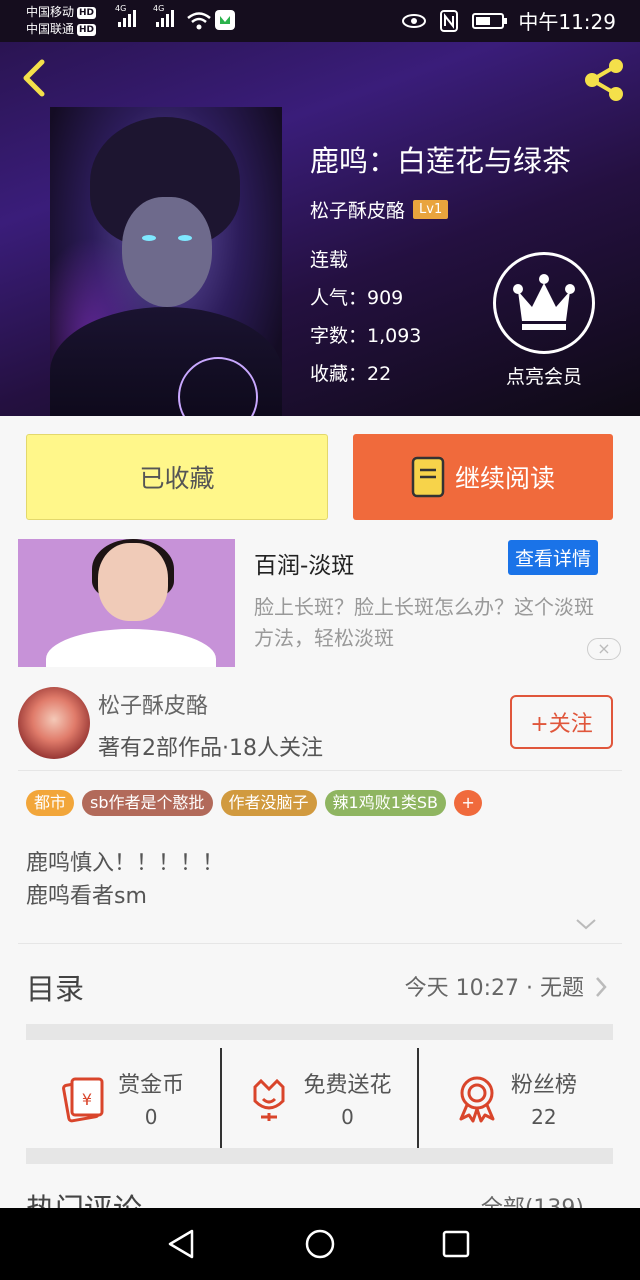  I want to click on book-intro: 鹿鸣慎入！！！！！ 鹿鸣看者sm, so click(125, 880).